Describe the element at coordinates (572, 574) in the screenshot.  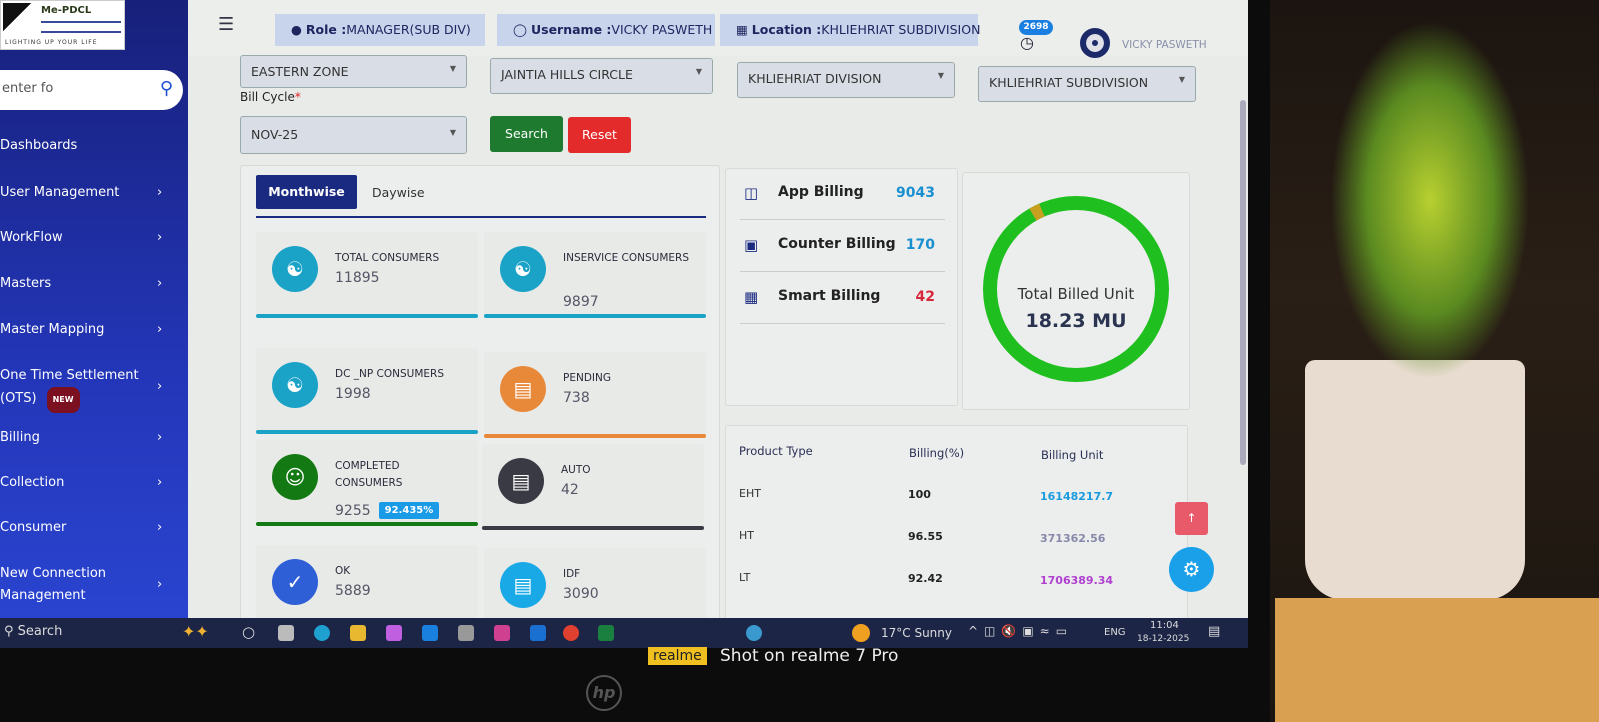
I see `stat-label: IDF` at that location.